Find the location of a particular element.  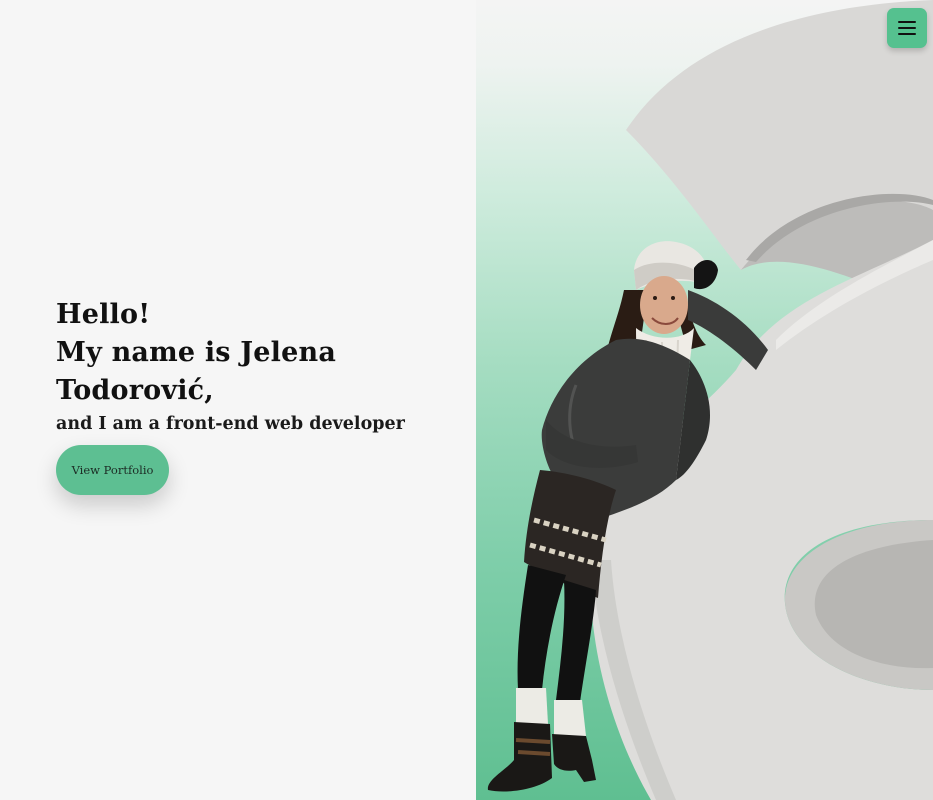

hero-greeting: Hello! My name is Jelena Todorović, is located at coordinates (256, 353).